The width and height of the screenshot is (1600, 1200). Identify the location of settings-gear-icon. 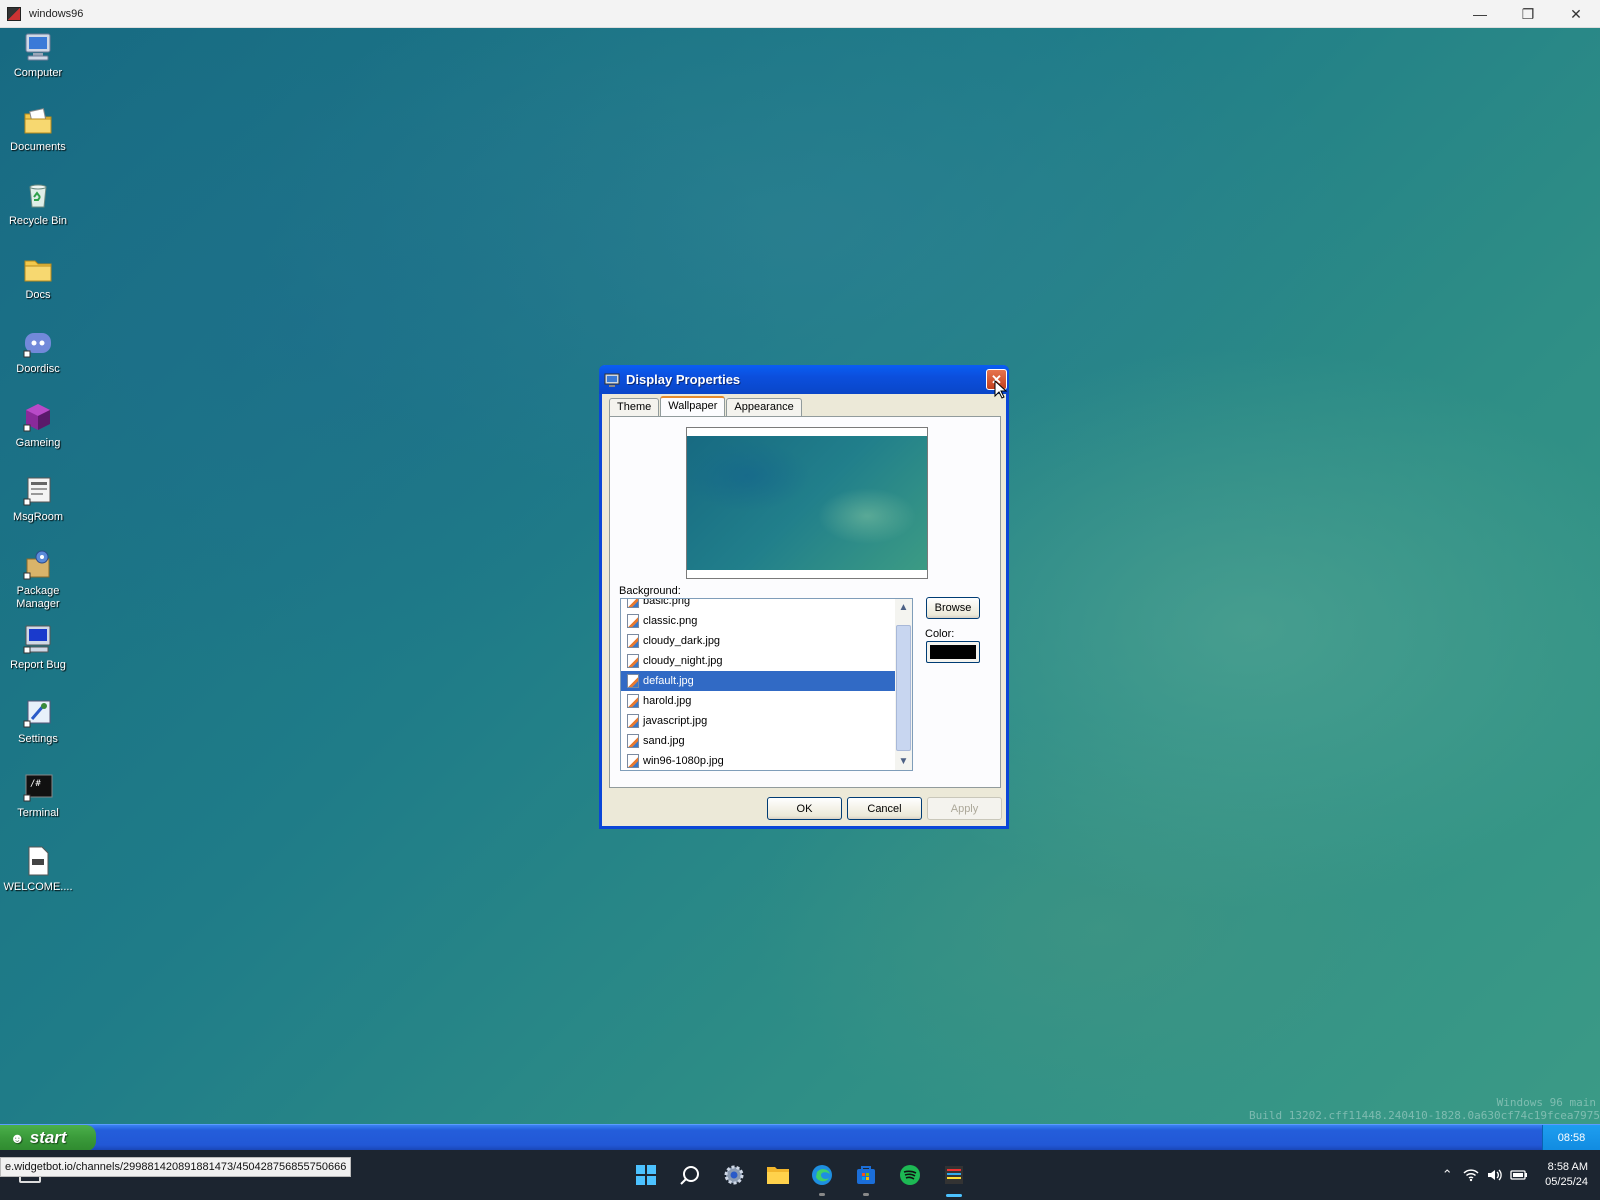
(734, 1175).